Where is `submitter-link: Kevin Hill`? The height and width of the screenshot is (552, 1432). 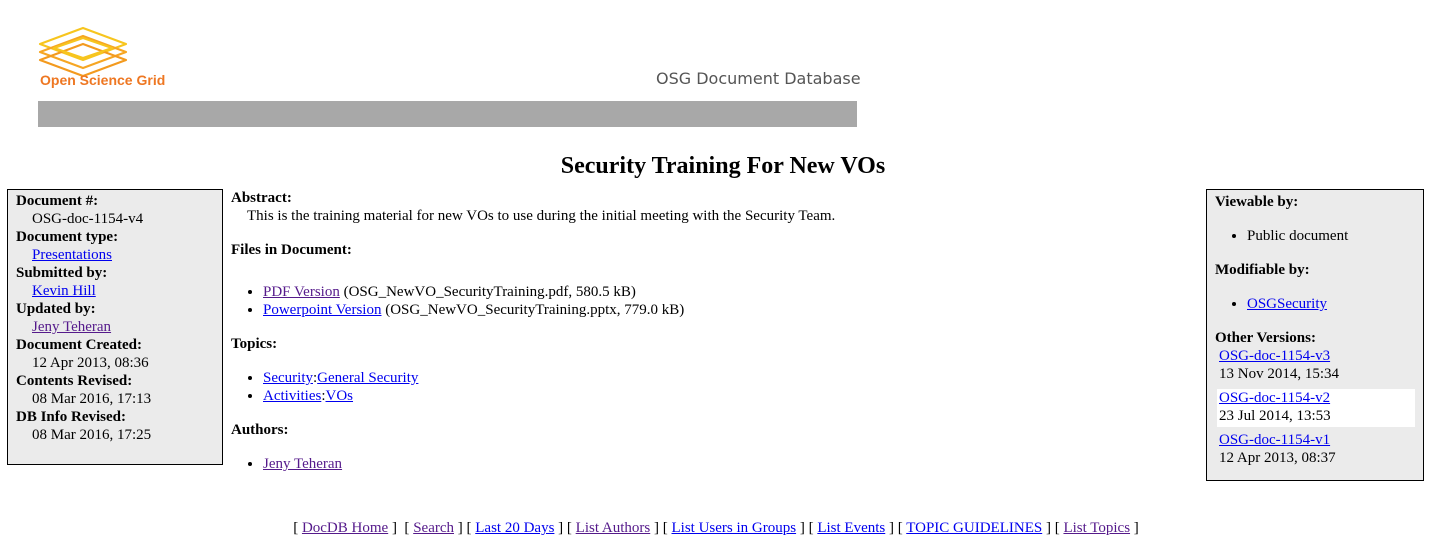 submitter-link: Kevin Hill is located at coordinates (64, 291).